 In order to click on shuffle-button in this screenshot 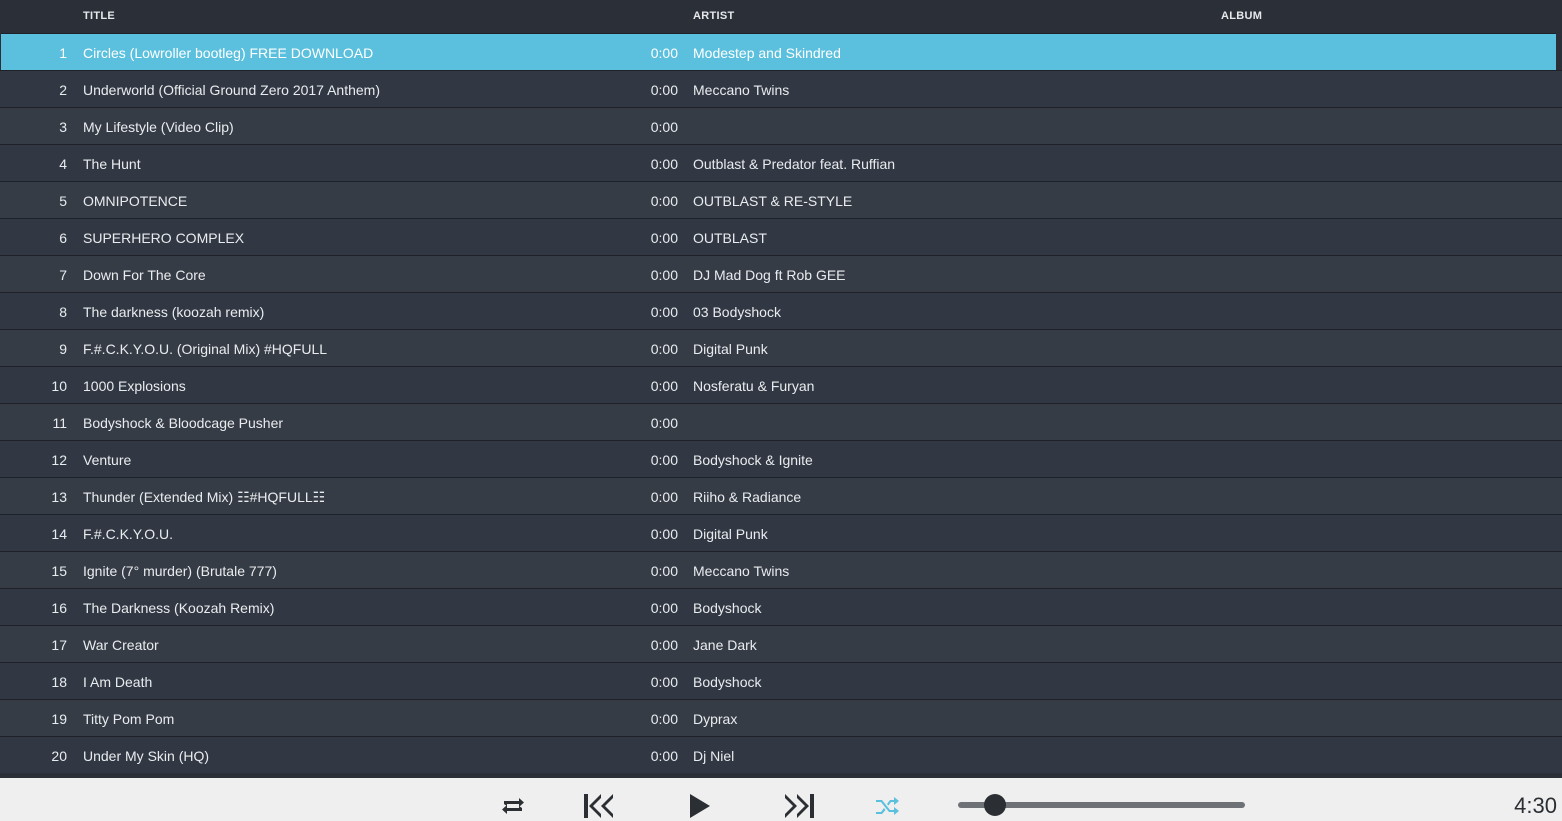, I will do `click(888, 806)`.